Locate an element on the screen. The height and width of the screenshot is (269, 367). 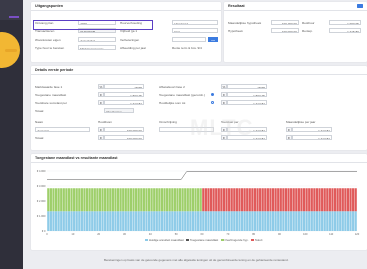
row-label: Type huur te bereken is located at coordinates (50, 48).